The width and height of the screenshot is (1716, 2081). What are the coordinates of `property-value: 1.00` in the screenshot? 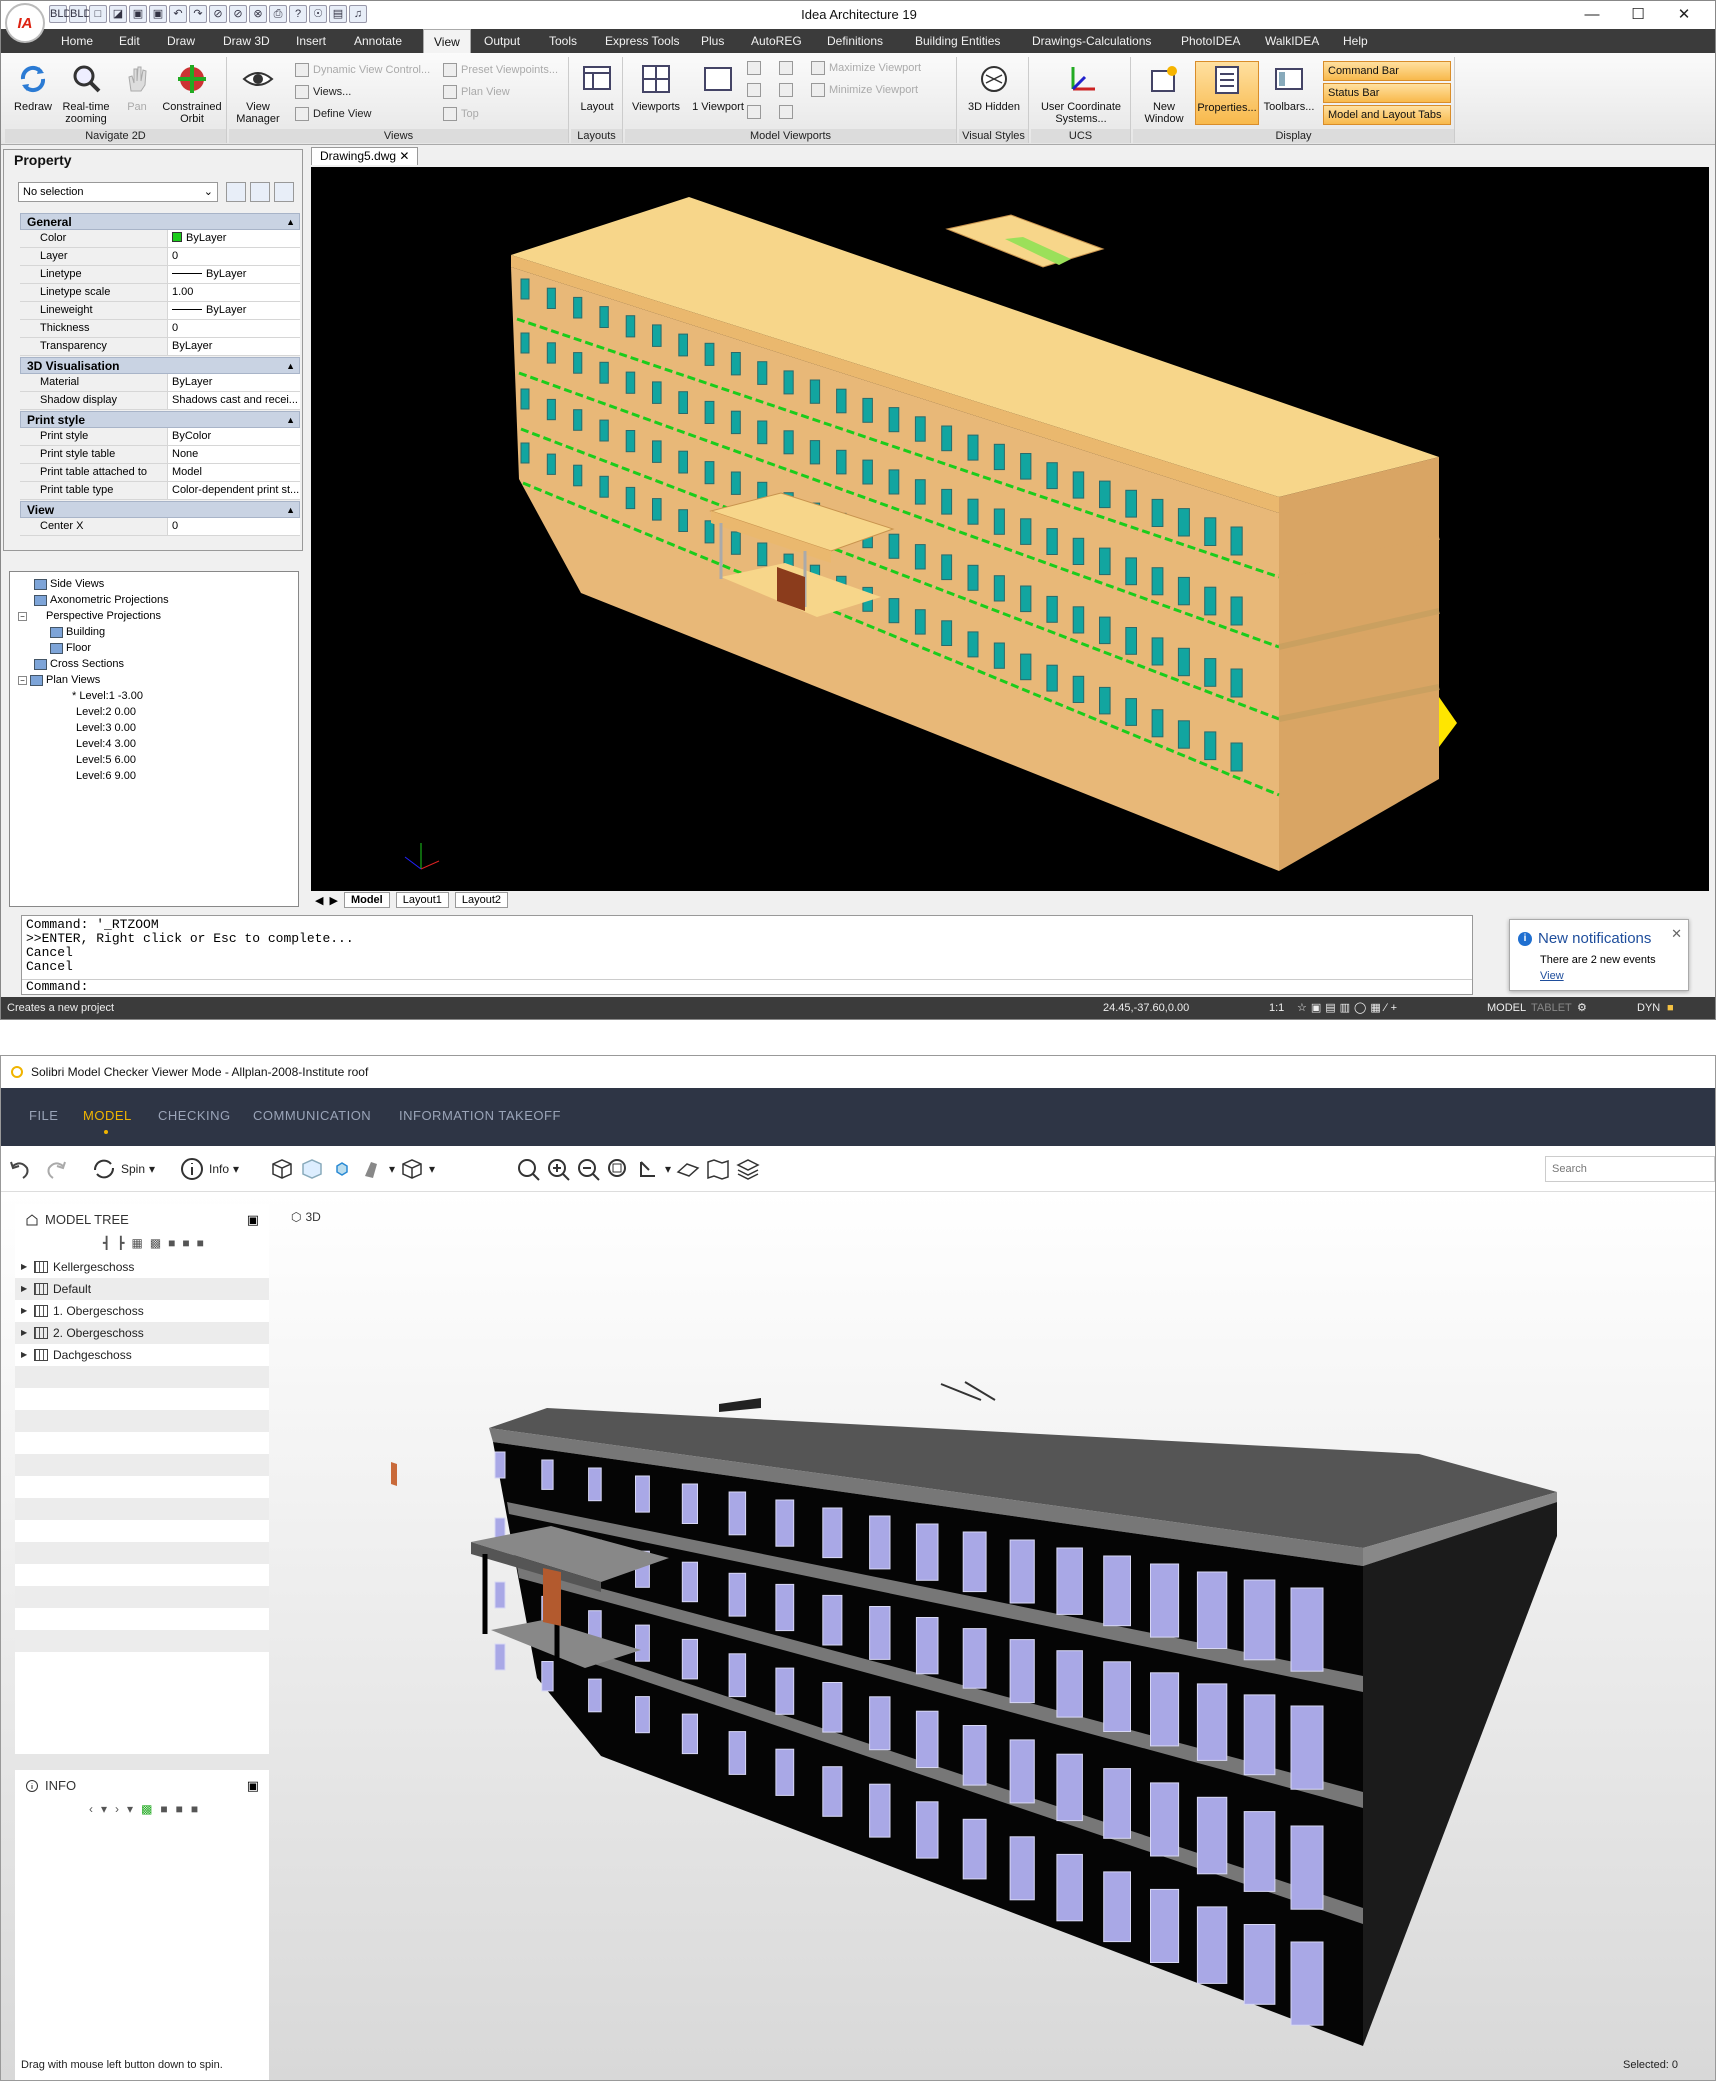 It's located at (234, 292).